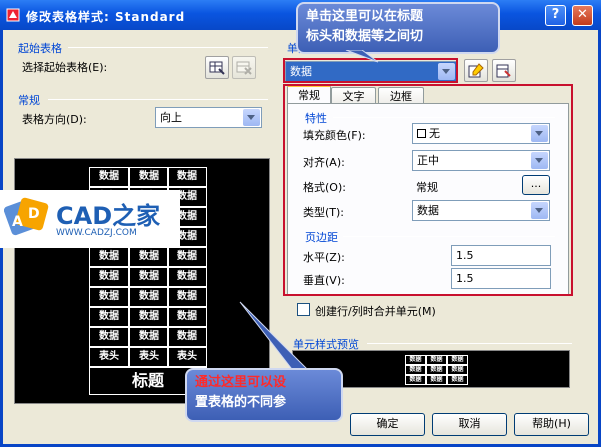 This screenshot has height=447, width=601. I want to click on table-direction-select: 向上, so click(208, 117).